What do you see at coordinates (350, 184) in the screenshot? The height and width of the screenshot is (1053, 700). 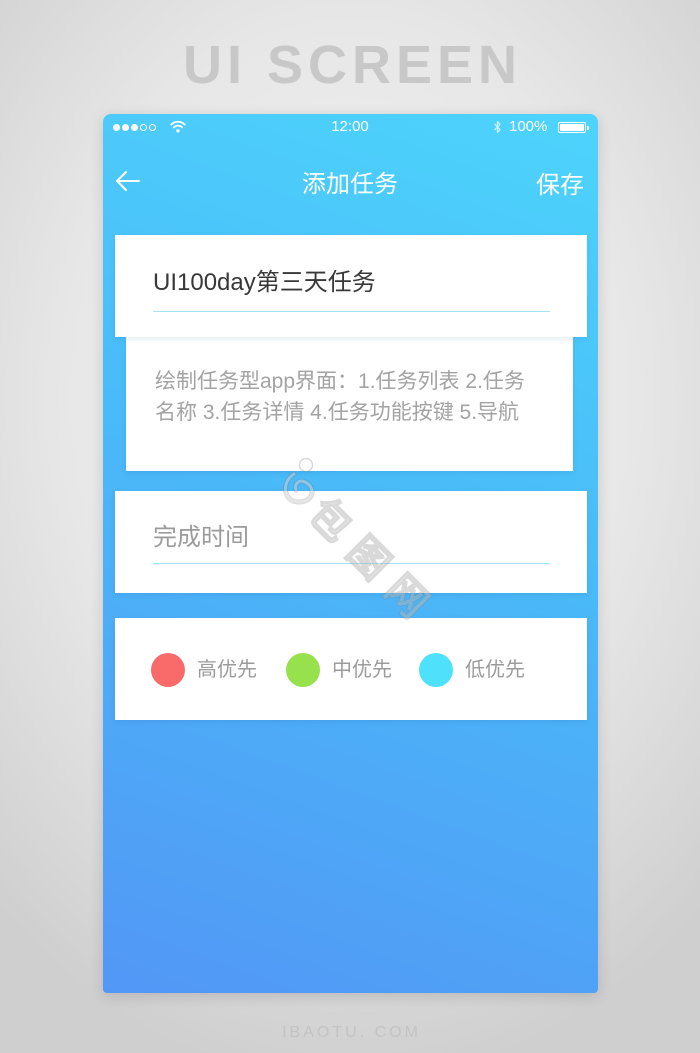 I see `page-title: 添加任务` at bounding box center [350, 184].